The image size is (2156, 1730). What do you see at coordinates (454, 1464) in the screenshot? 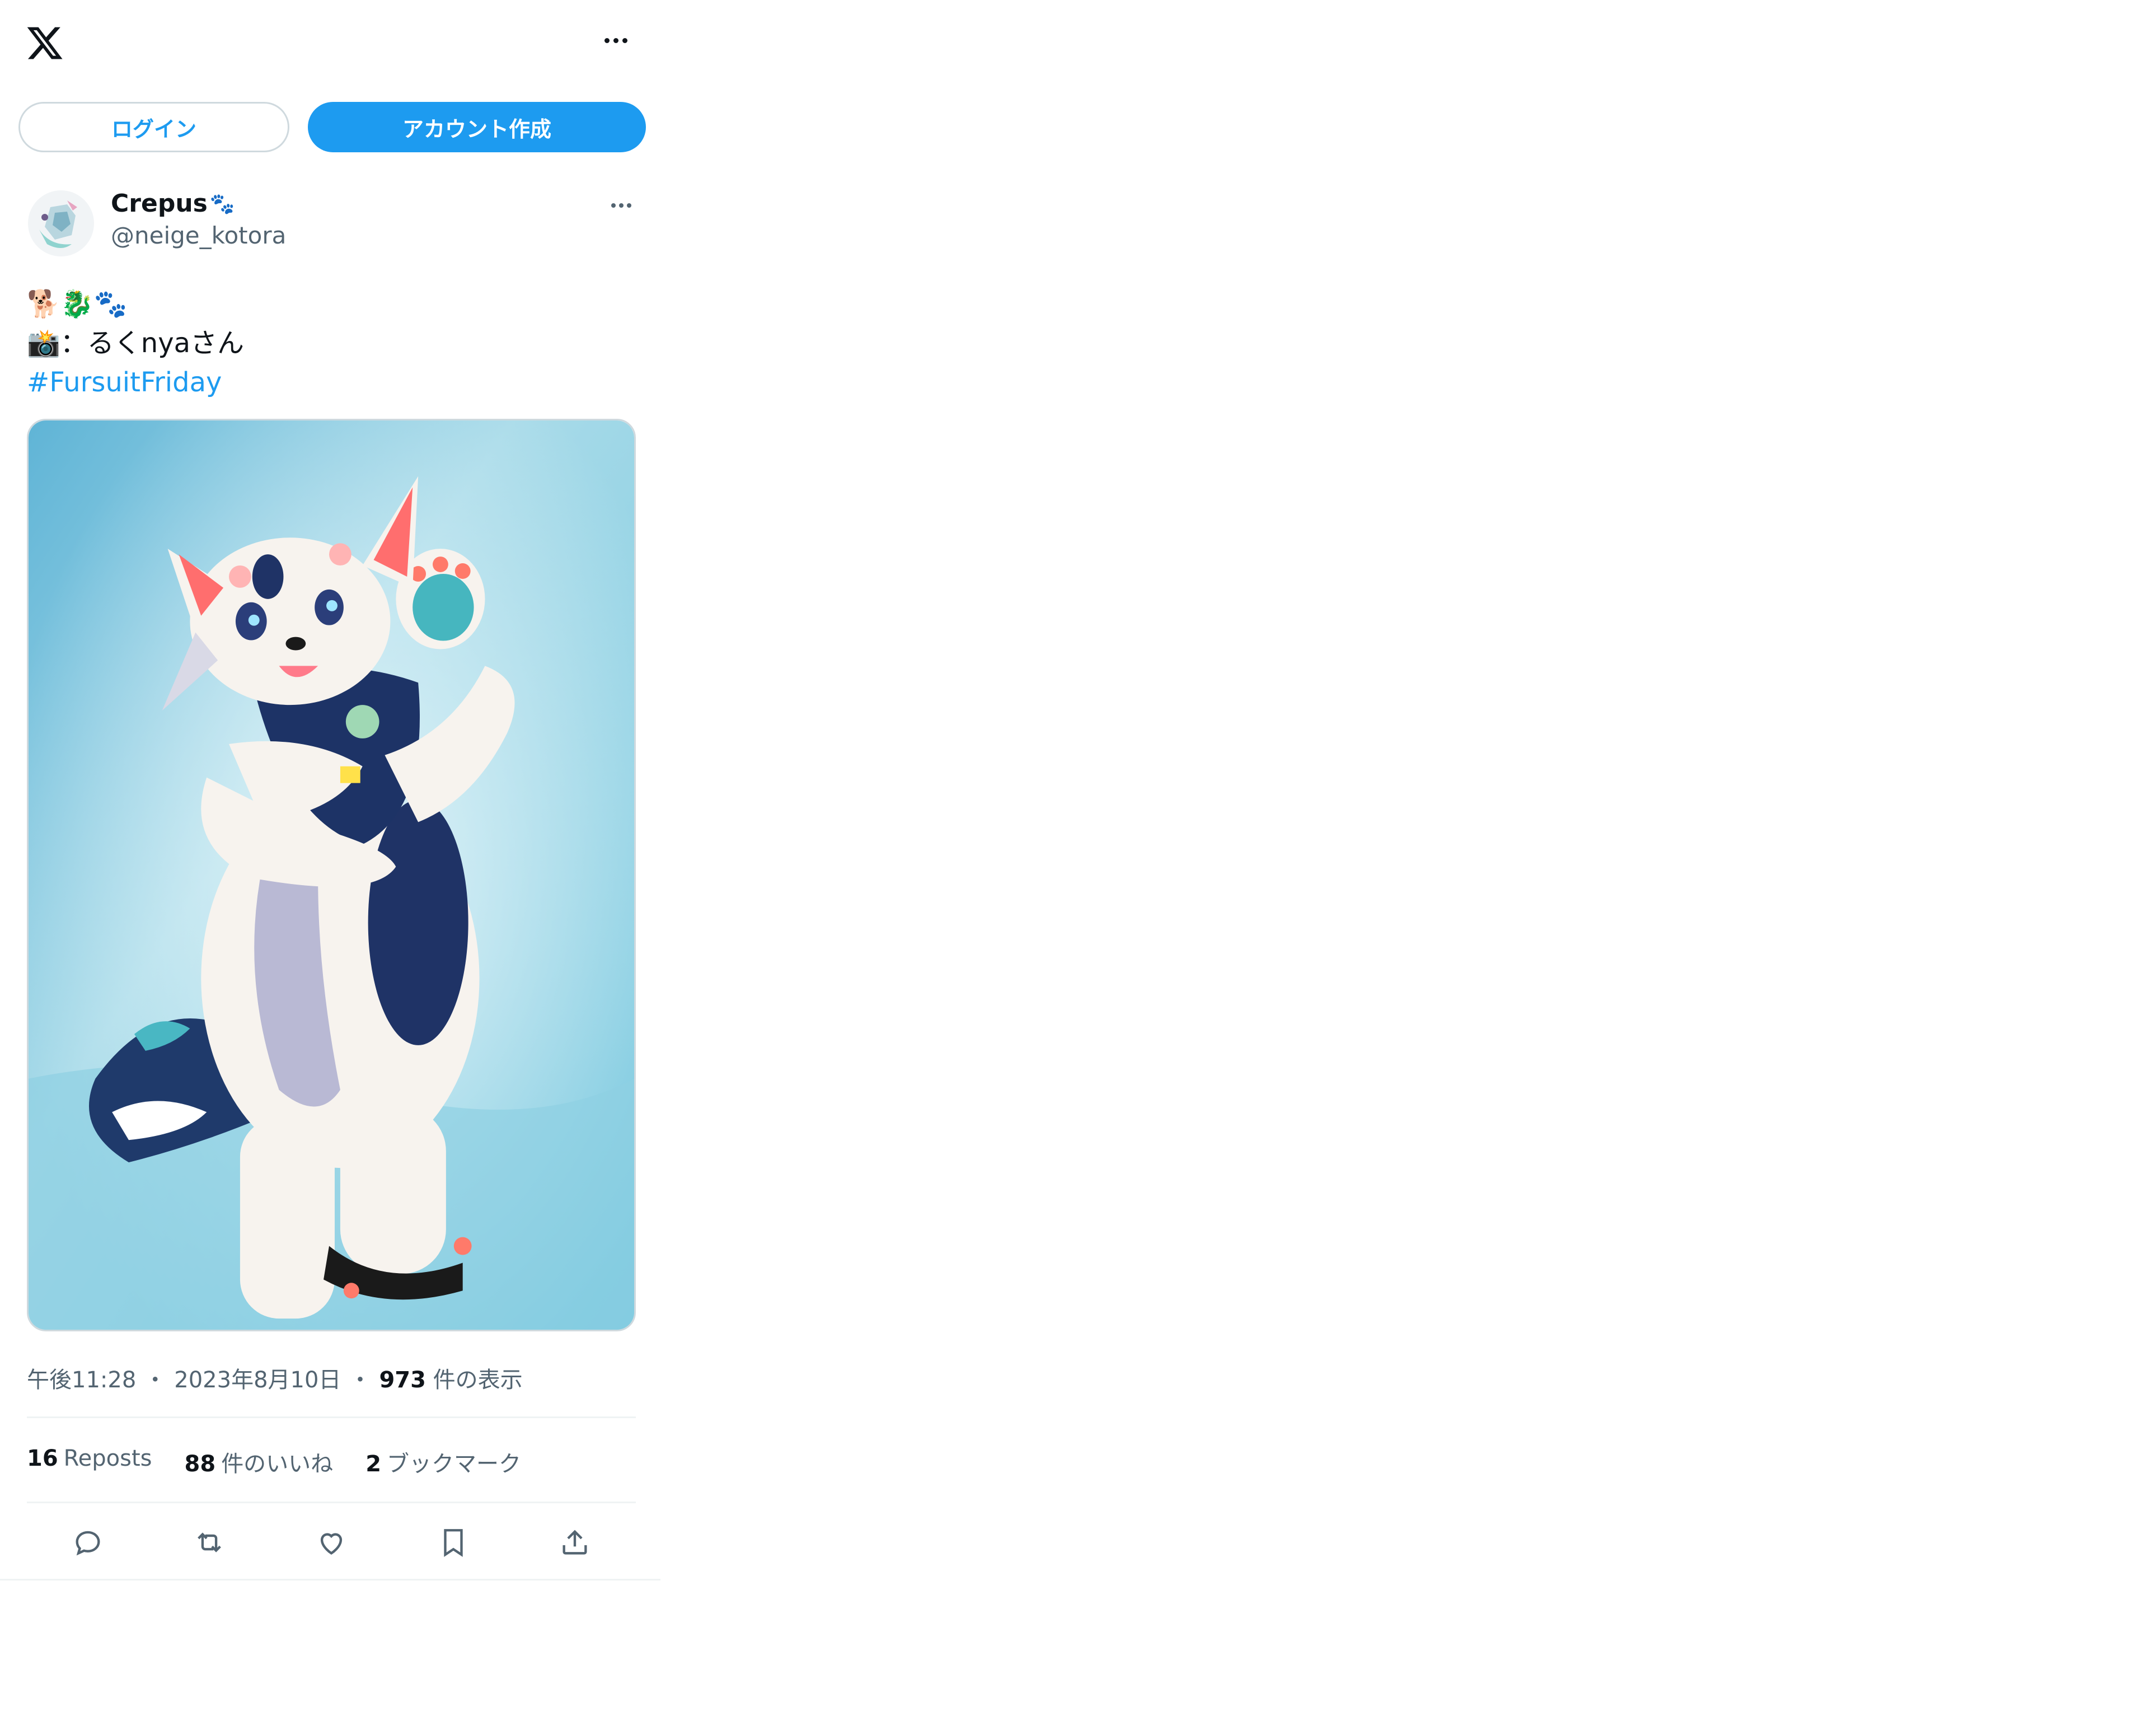
I see `bookmarks-label: ブックマーク` at bounding box center [454, 1464].